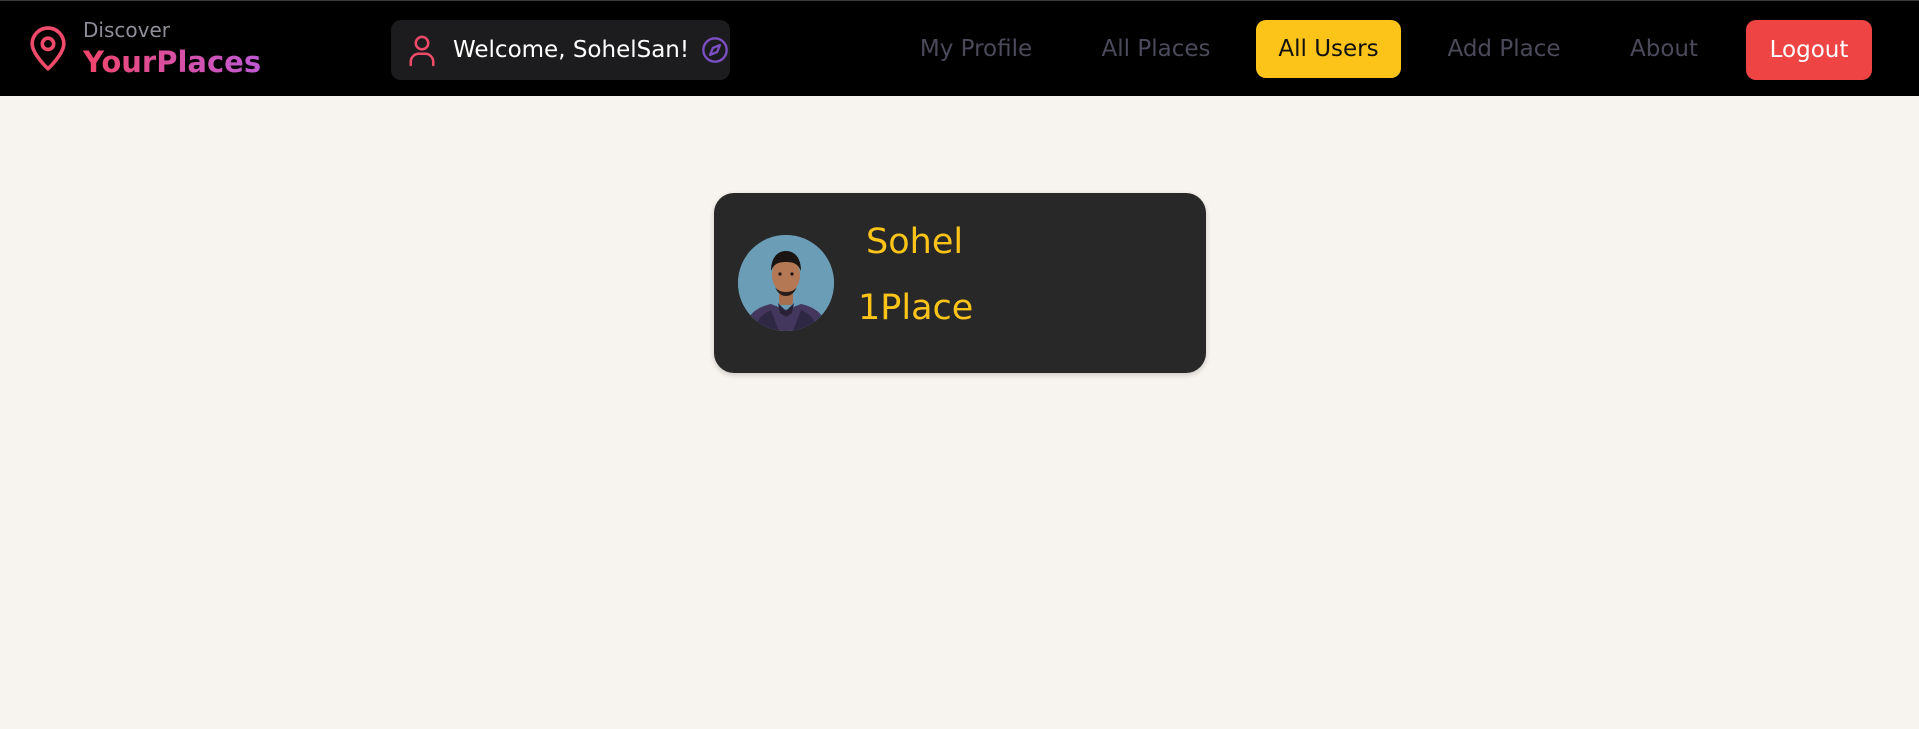 This screenshot has width=1919, height=729. I want to click on compass-icon, so click(715, 50).